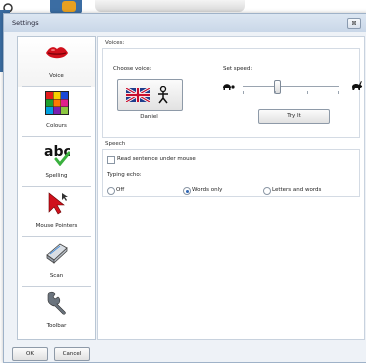  What do you see at coordinates (57, 253) in the screenshot?
I see `scanner-icon` at bounding box center [57, 253].